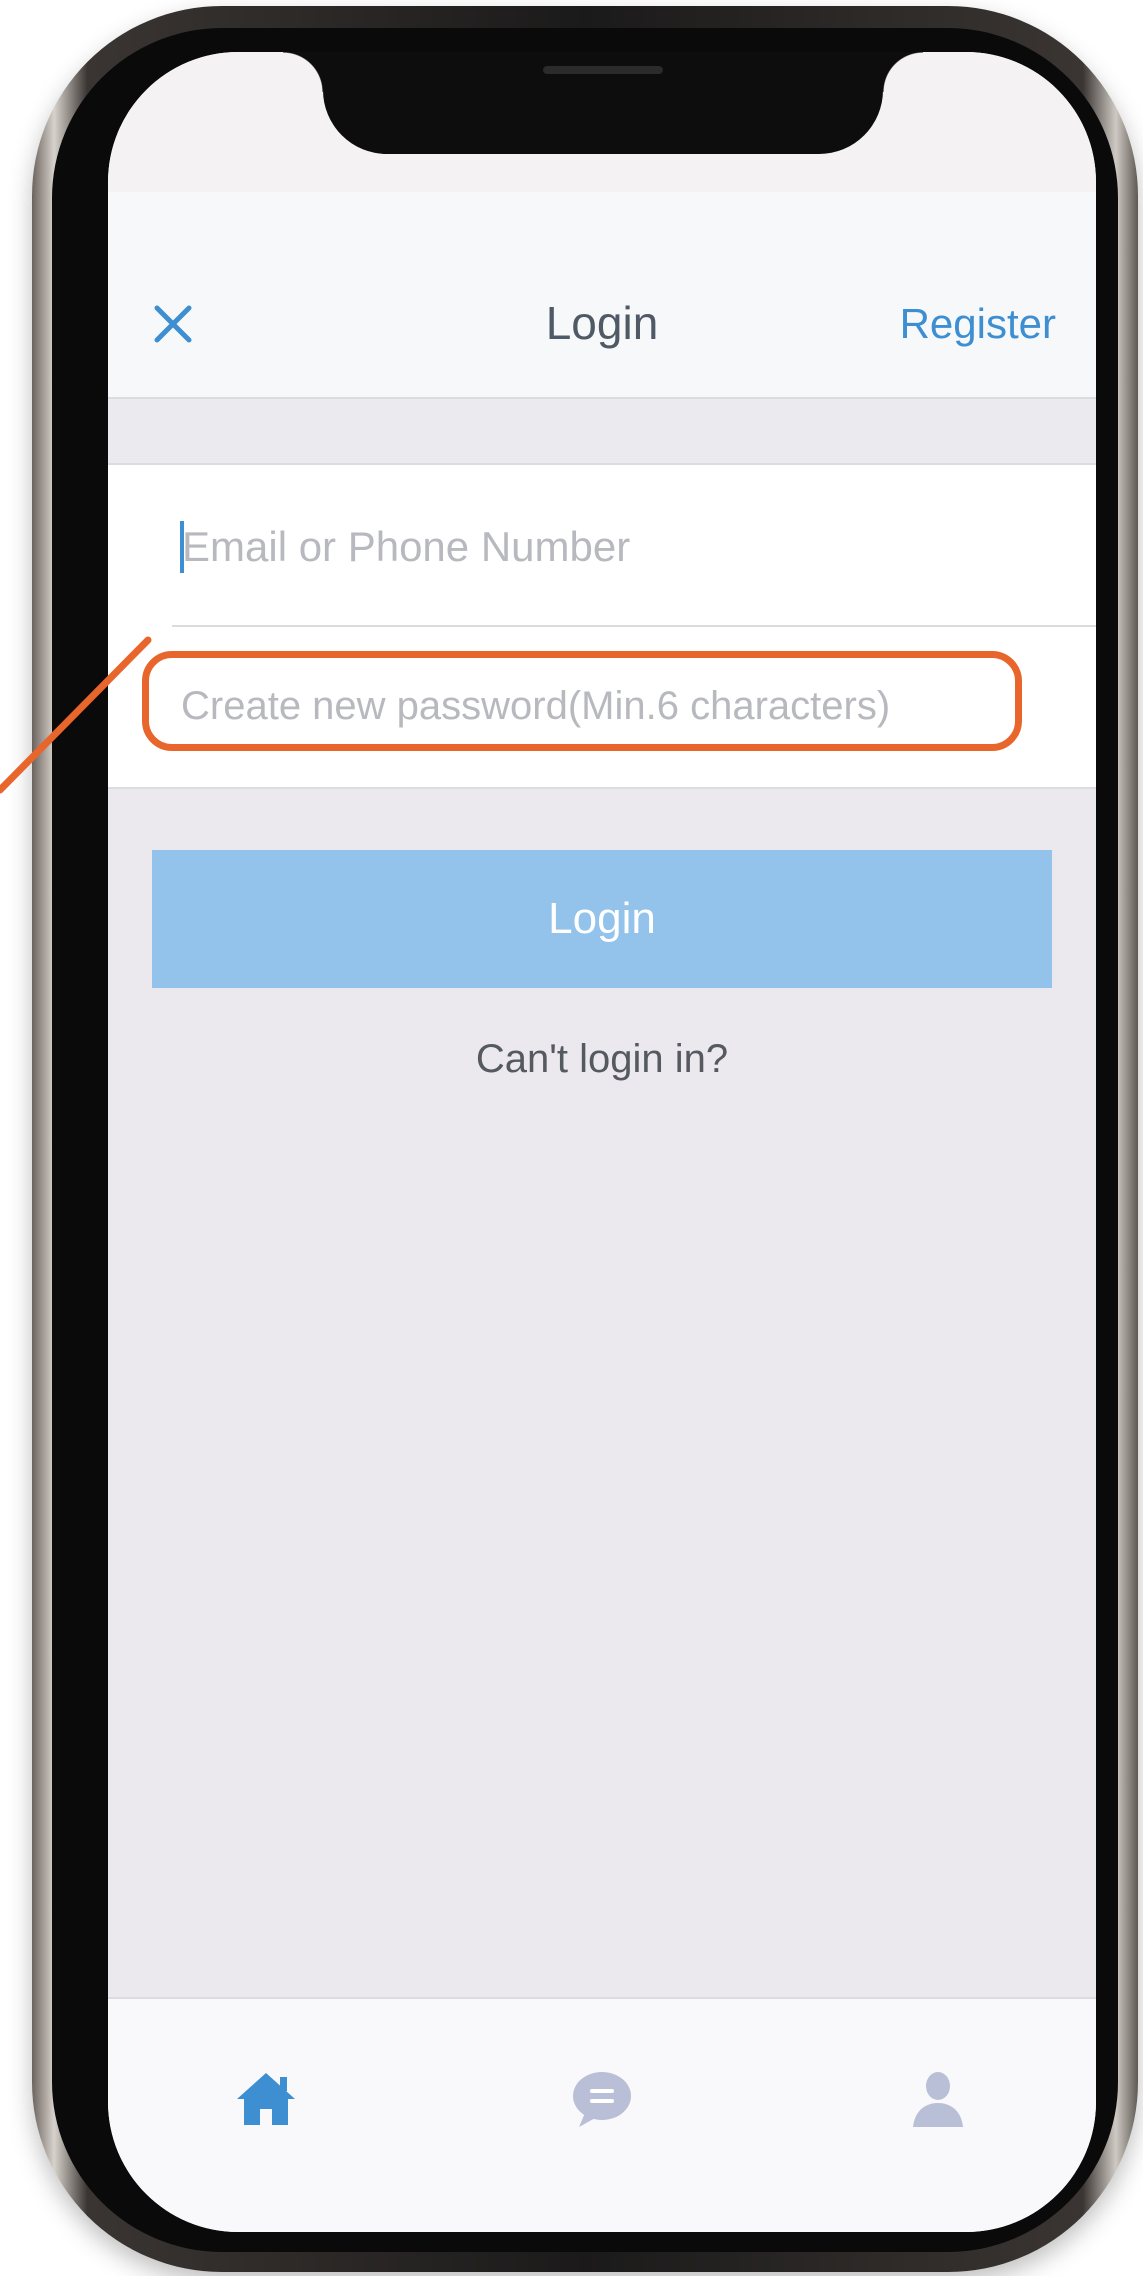 The image size is (1143, 2276). Describe the element at coordinates (602, 431) in the screenshot. I see `section-gap` at that location.